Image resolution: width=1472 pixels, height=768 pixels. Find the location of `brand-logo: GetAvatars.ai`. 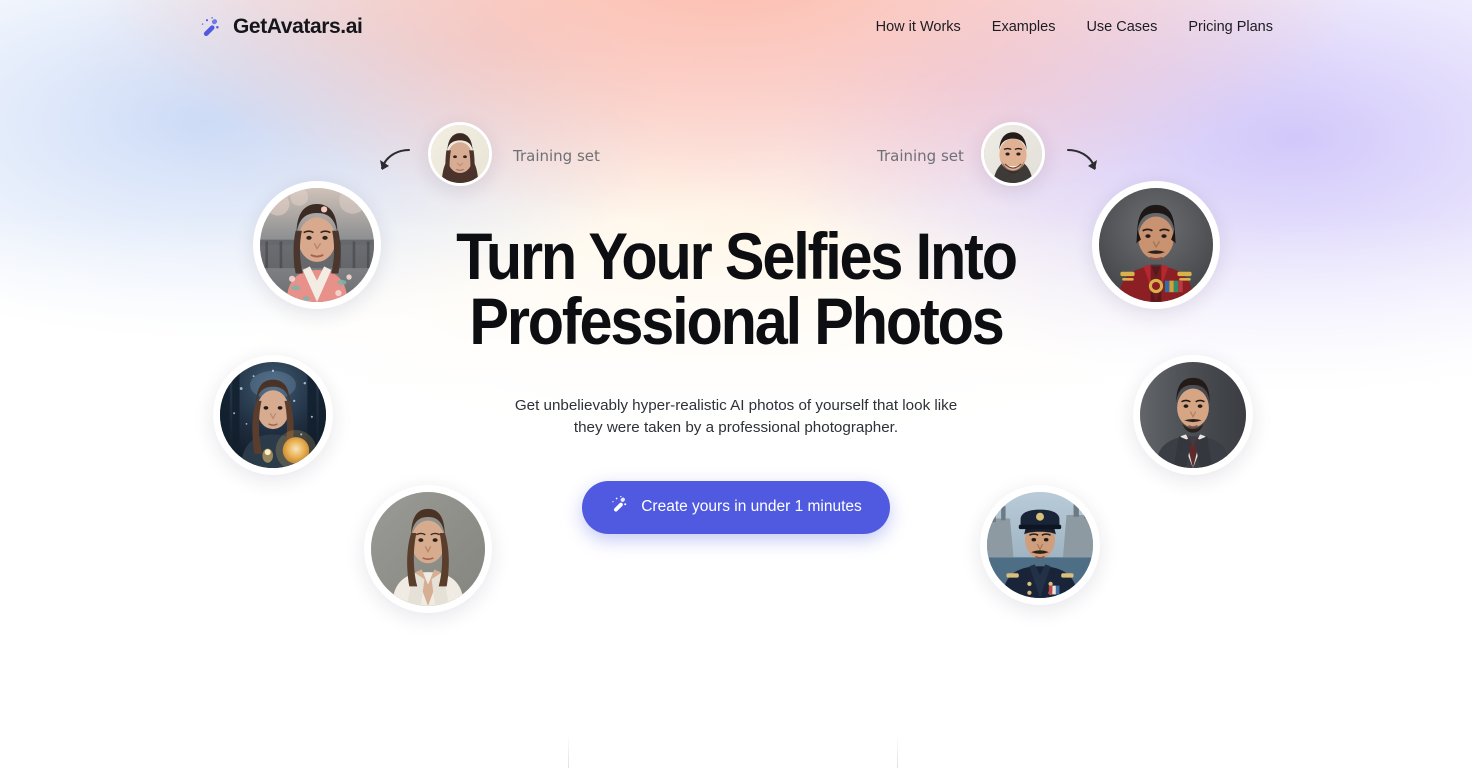

brand-logo: GetAvatars.ai is located at coordinates (281, 27).